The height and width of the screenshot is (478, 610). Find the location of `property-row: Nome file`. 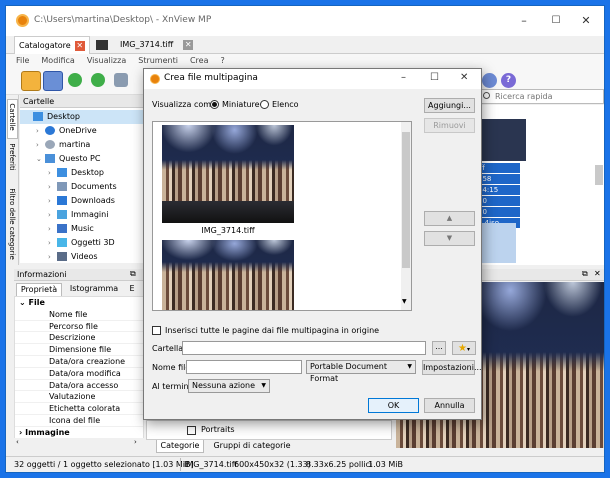

property-row: Nome file is located at coordinates (79, 315).